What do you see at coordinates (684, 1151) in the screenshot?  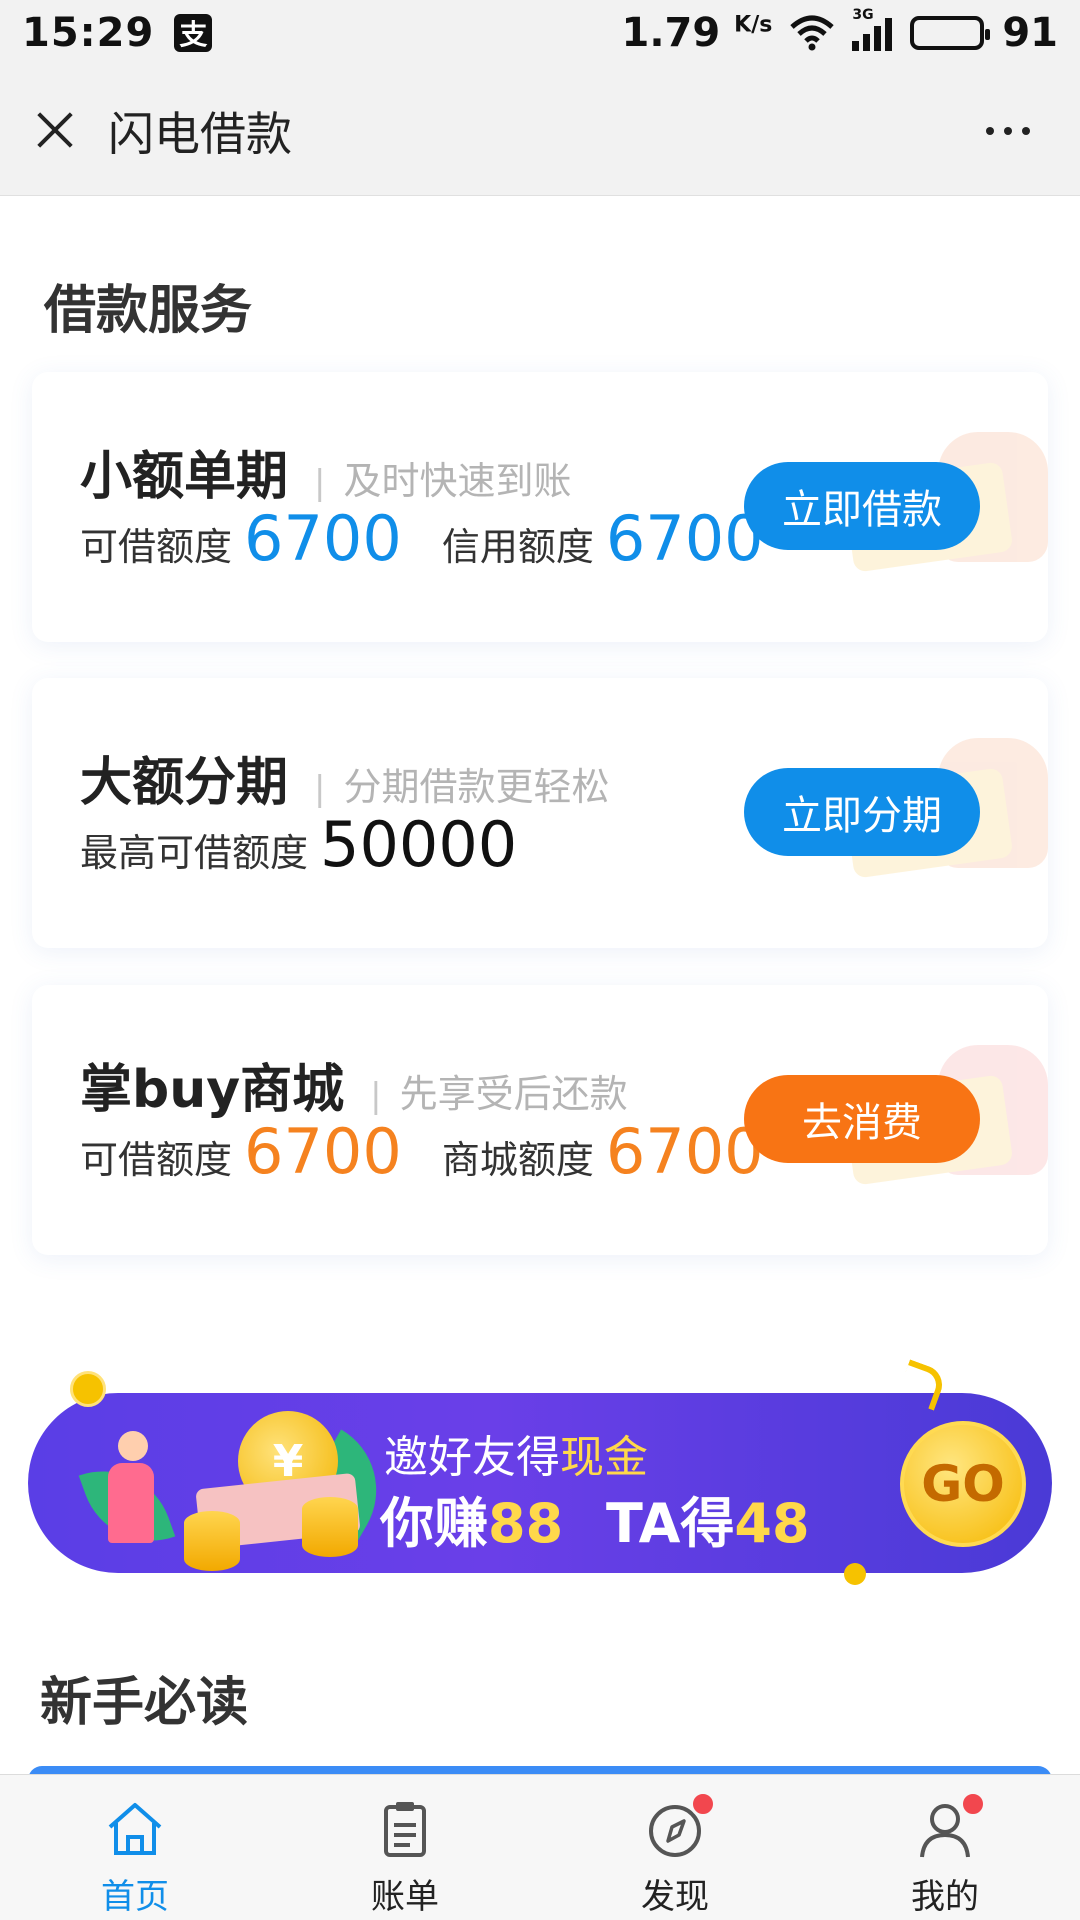 I see `mall-credit-amount: 6700` at bounding box center [684, 1151].